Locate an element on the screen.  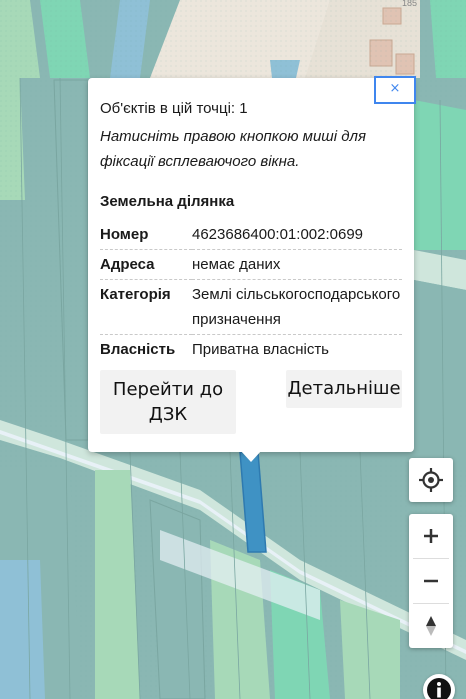
crosshair-icon is located at coordinates (431, 480).